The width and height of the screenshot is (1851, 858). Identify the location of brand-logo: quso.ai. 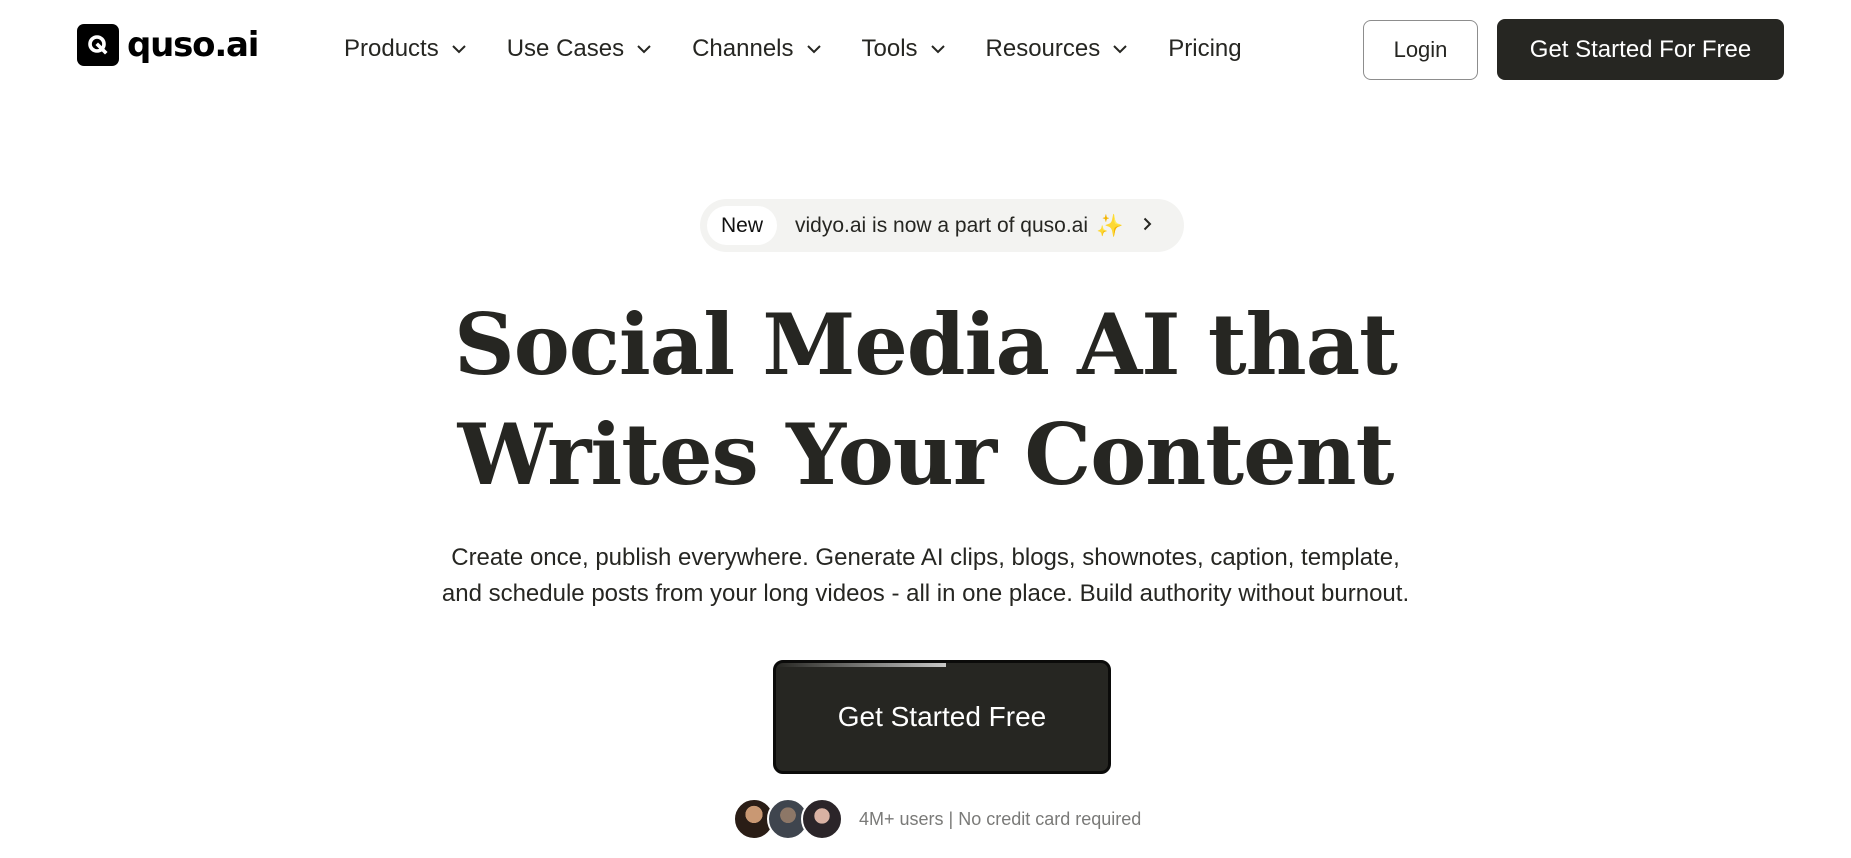
(168, 45).